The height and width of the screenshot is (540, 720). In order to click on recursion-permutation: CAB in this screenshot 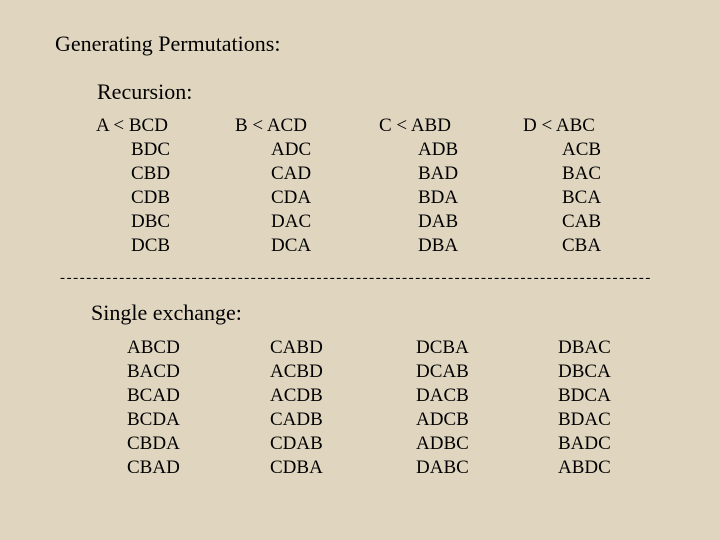, I will do `click(582, 221)`.